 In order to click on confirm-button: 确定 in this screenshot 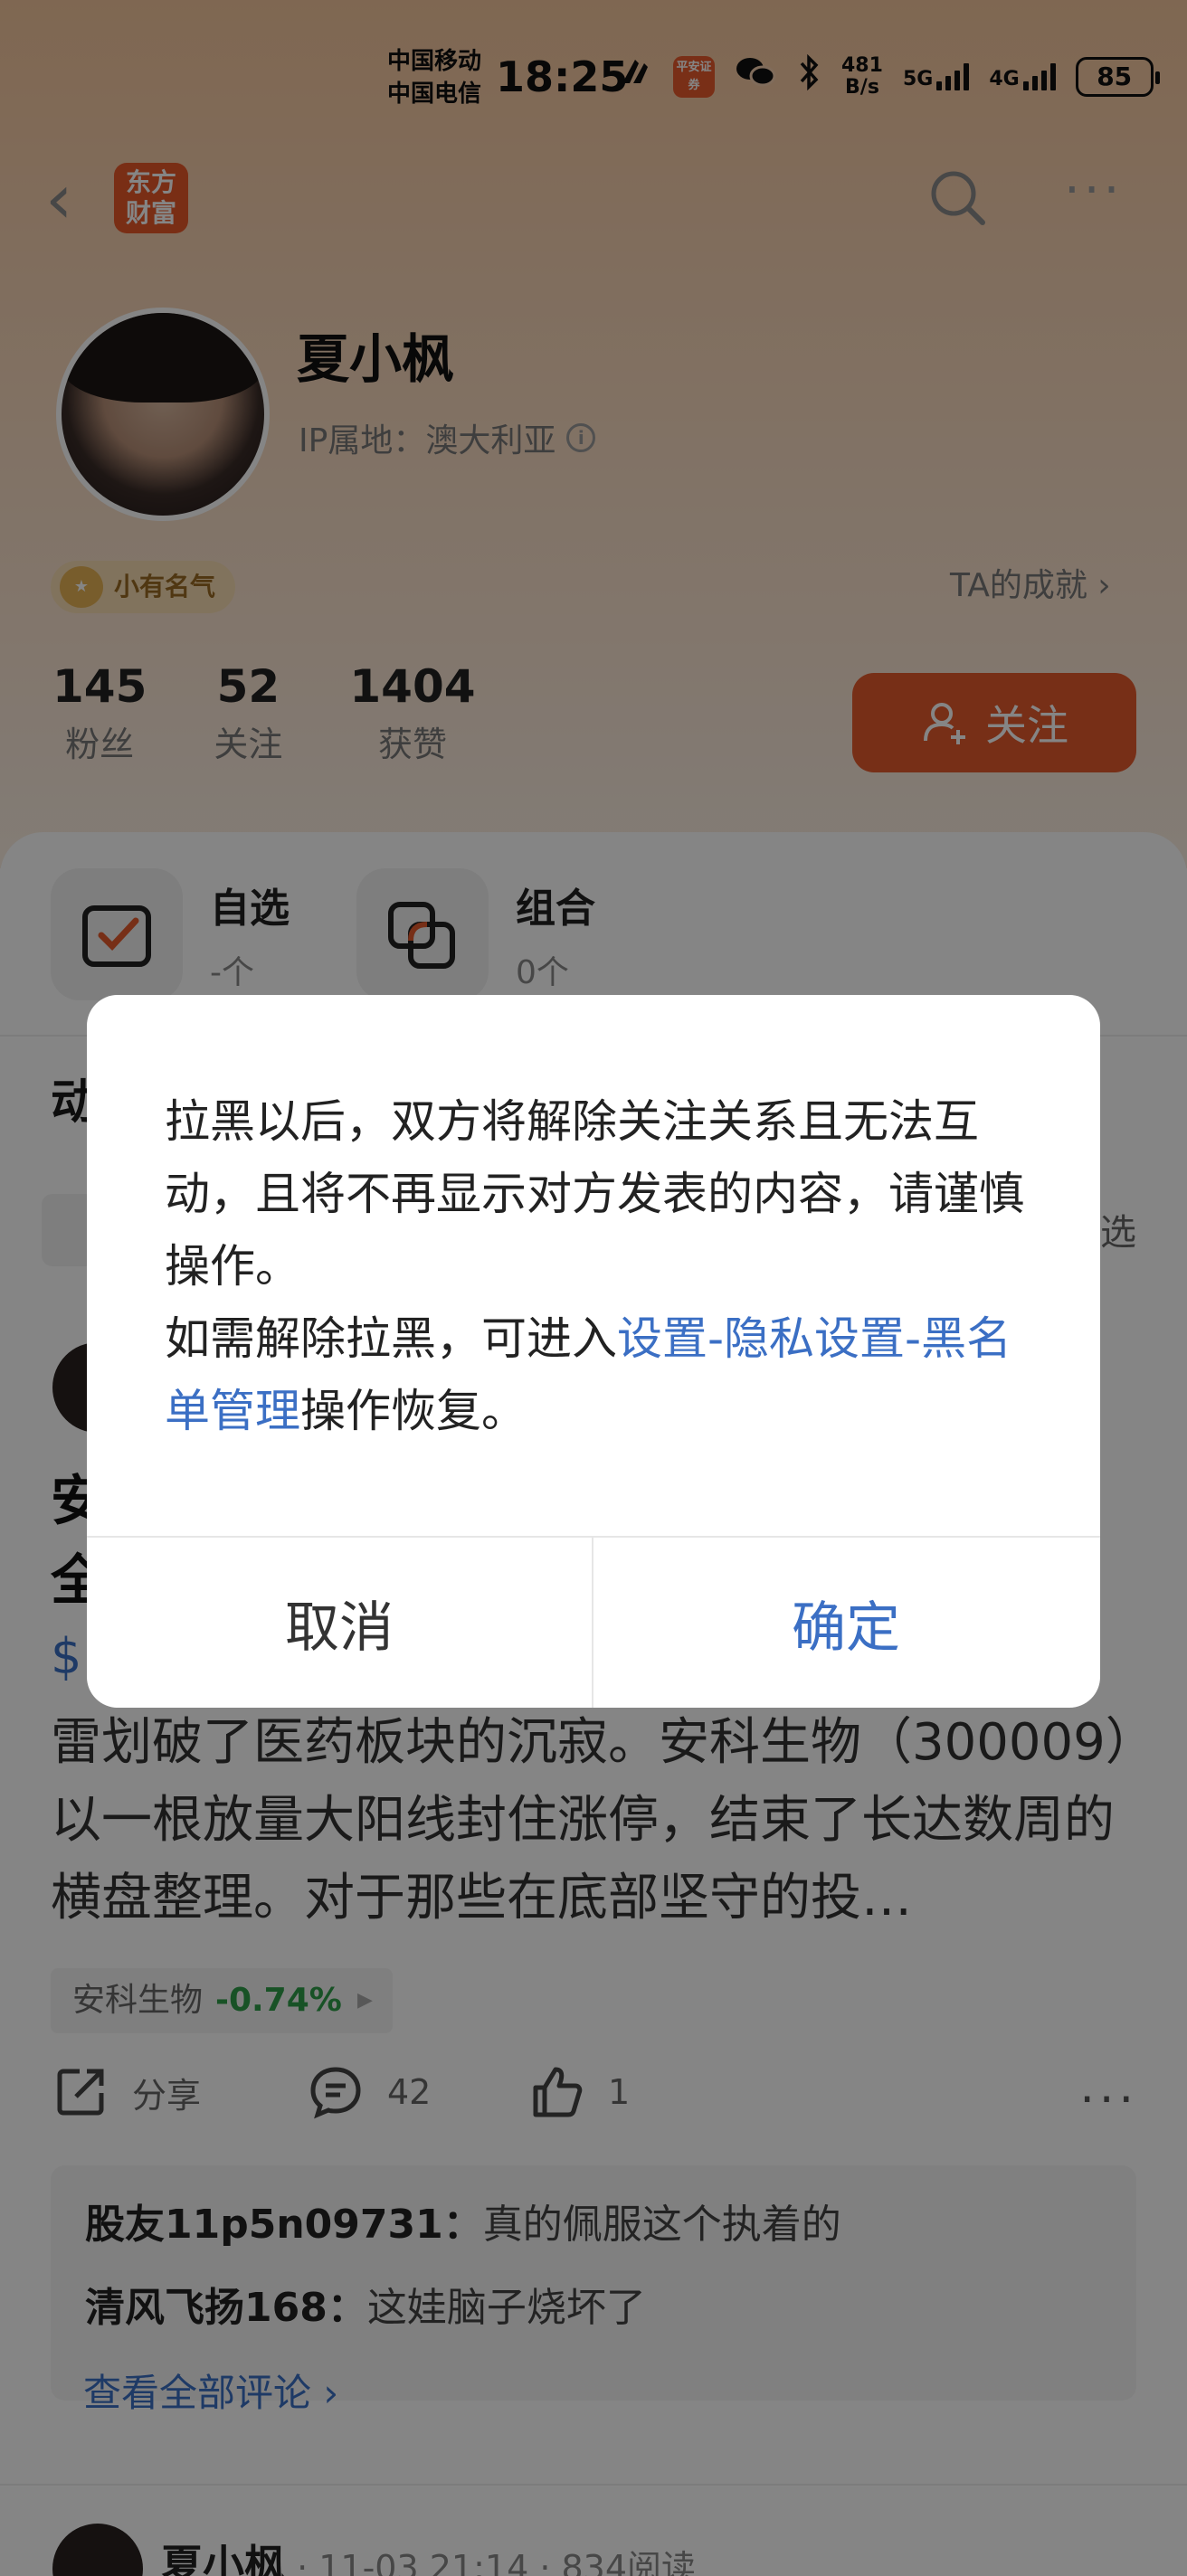, I will do `click(846, 1623)`.